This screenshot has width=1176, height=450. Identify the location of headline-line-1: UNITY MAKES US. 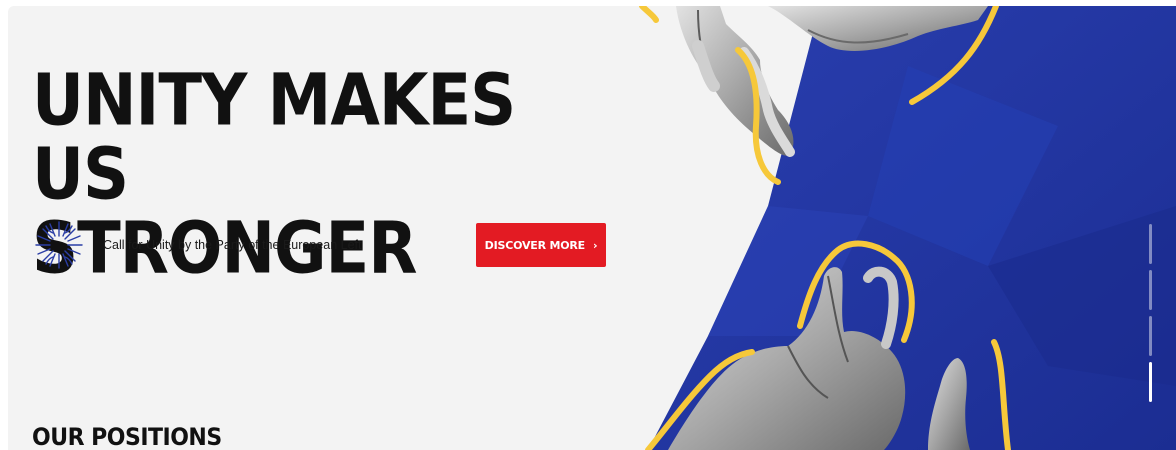
(274, 138).